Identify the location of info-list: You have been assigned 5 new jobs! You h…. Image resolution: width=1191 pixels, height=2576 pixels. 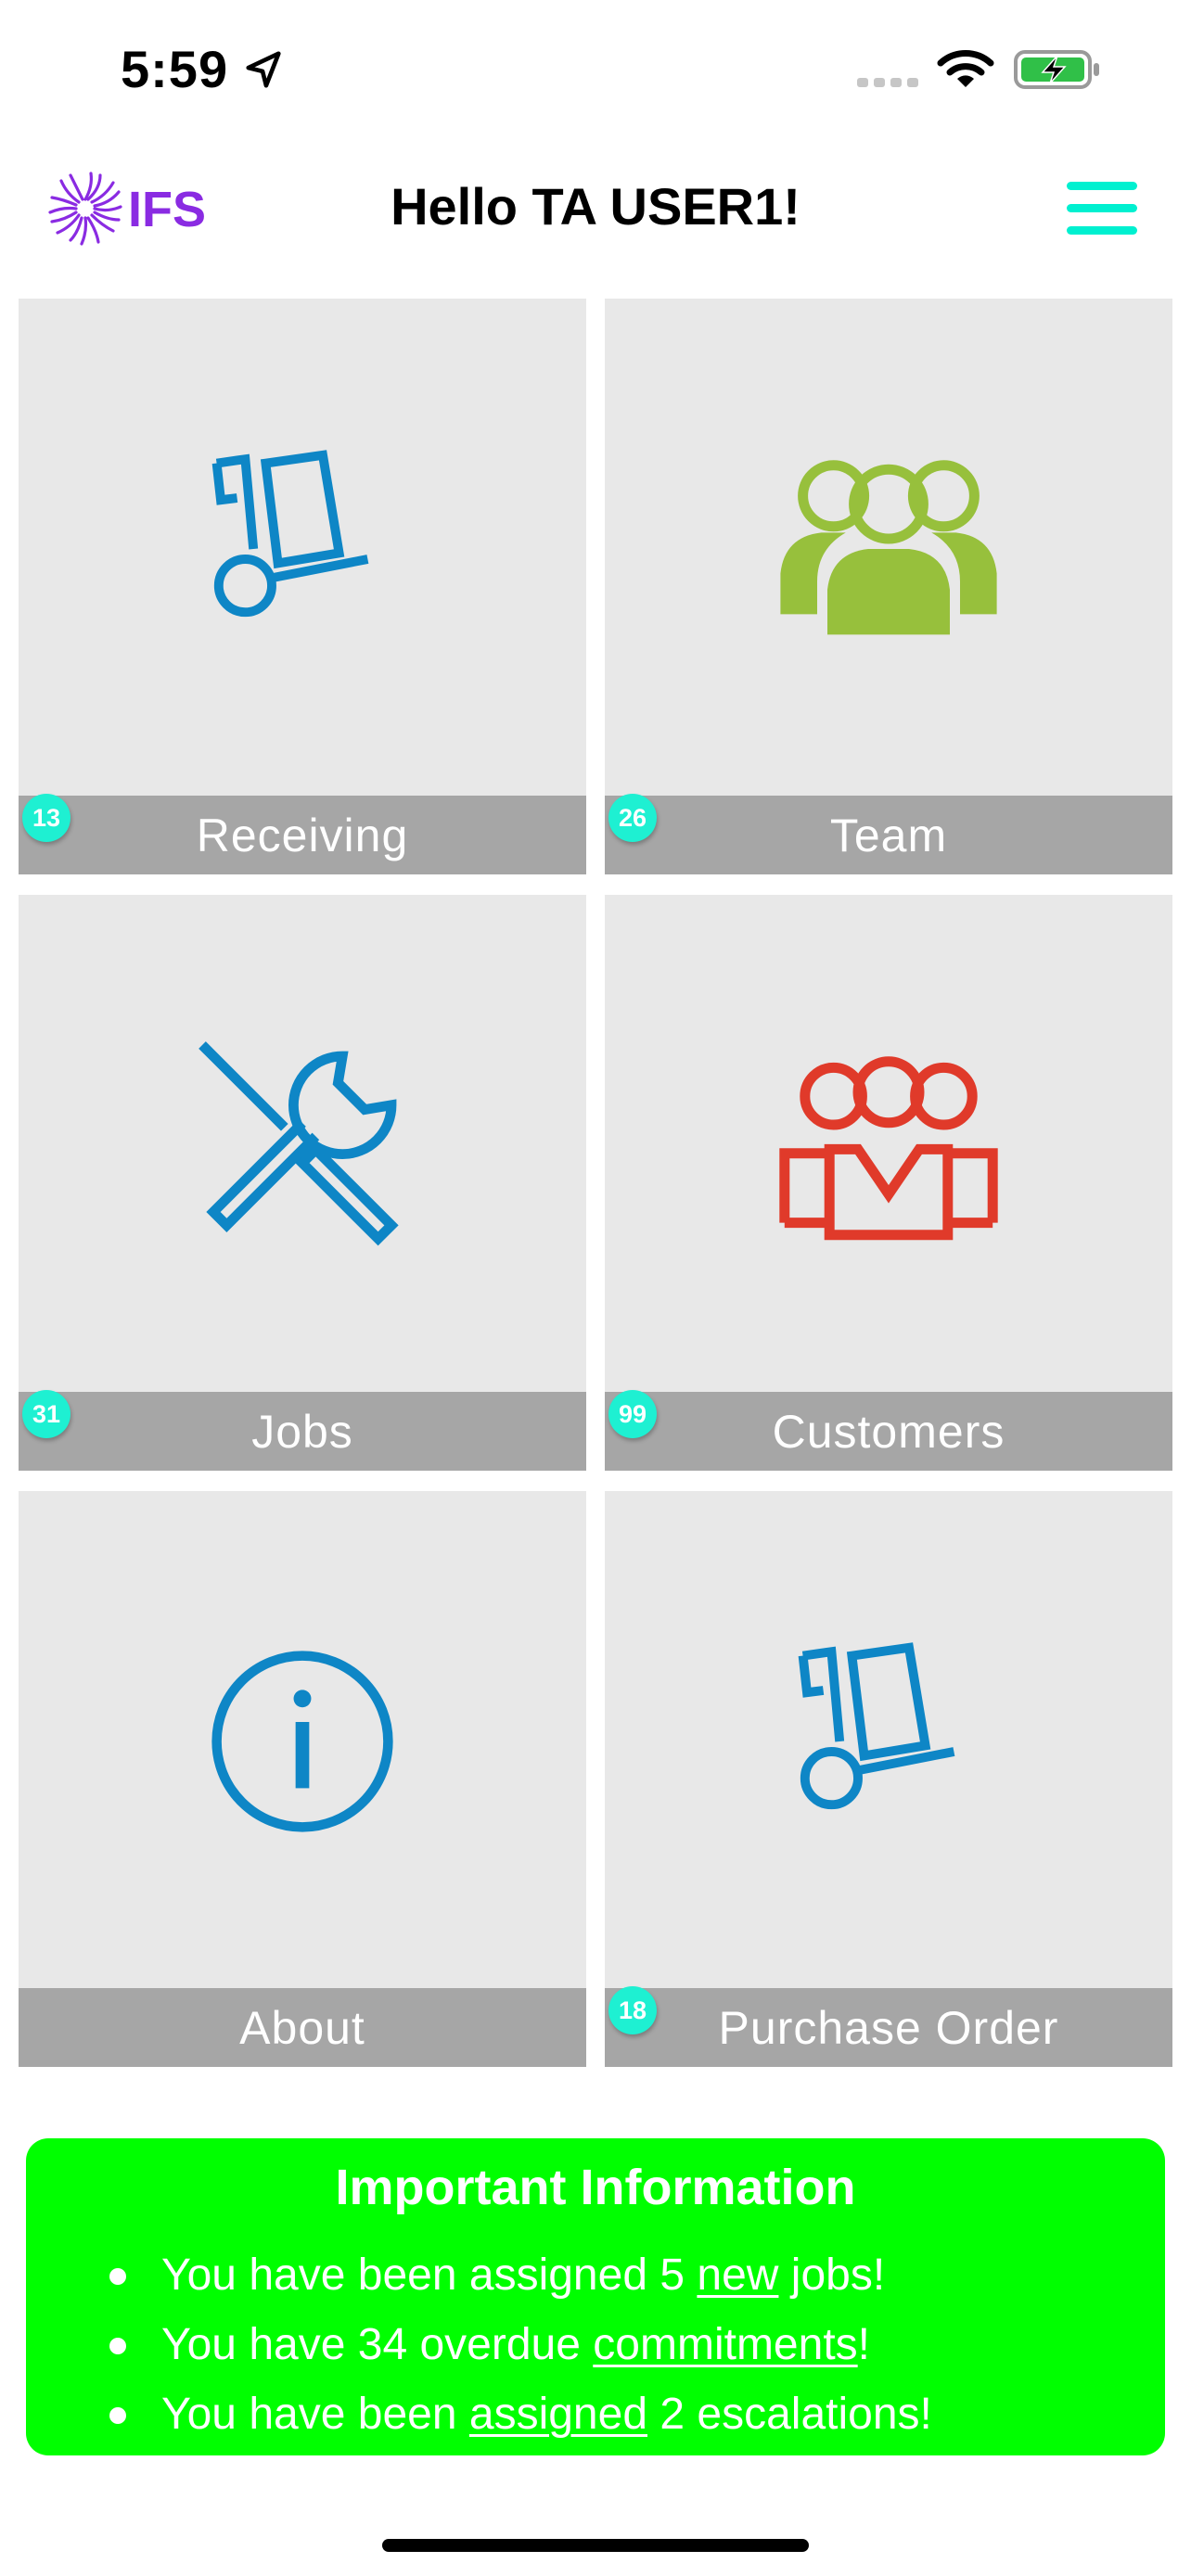
(520, 2344).